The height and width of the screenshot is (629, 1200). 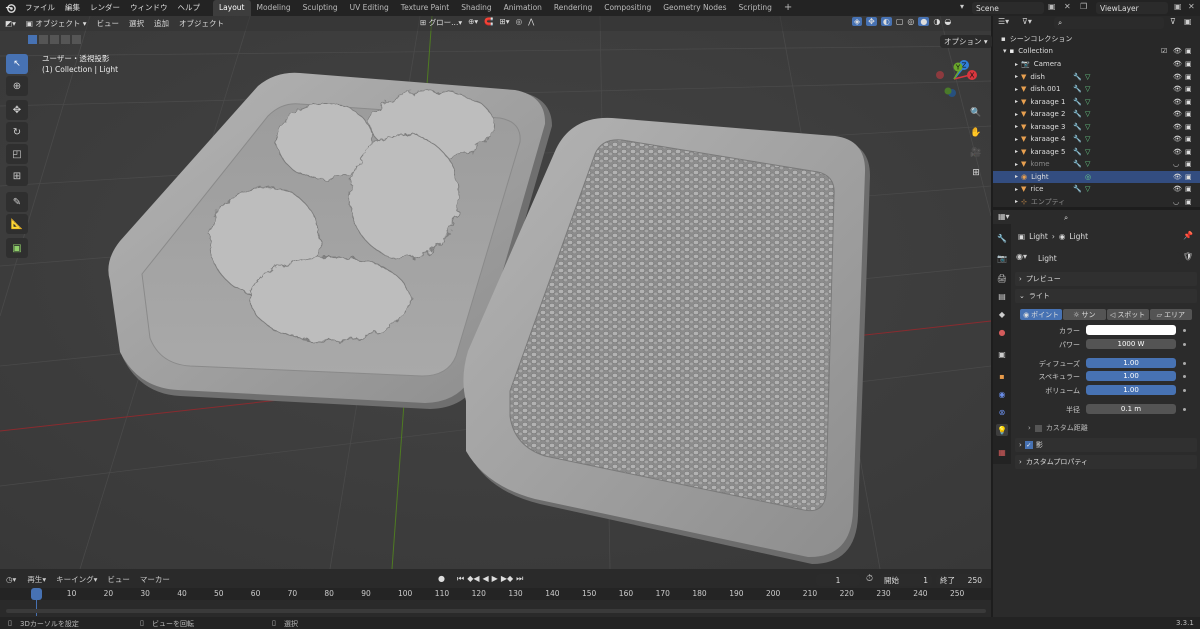 What do you see at coordinates (1096, 64) in the screenshot?
I see `outliner-row-camera: ▸ 📷 Camera 👁 ▣` at bounding box center [1096, 64].